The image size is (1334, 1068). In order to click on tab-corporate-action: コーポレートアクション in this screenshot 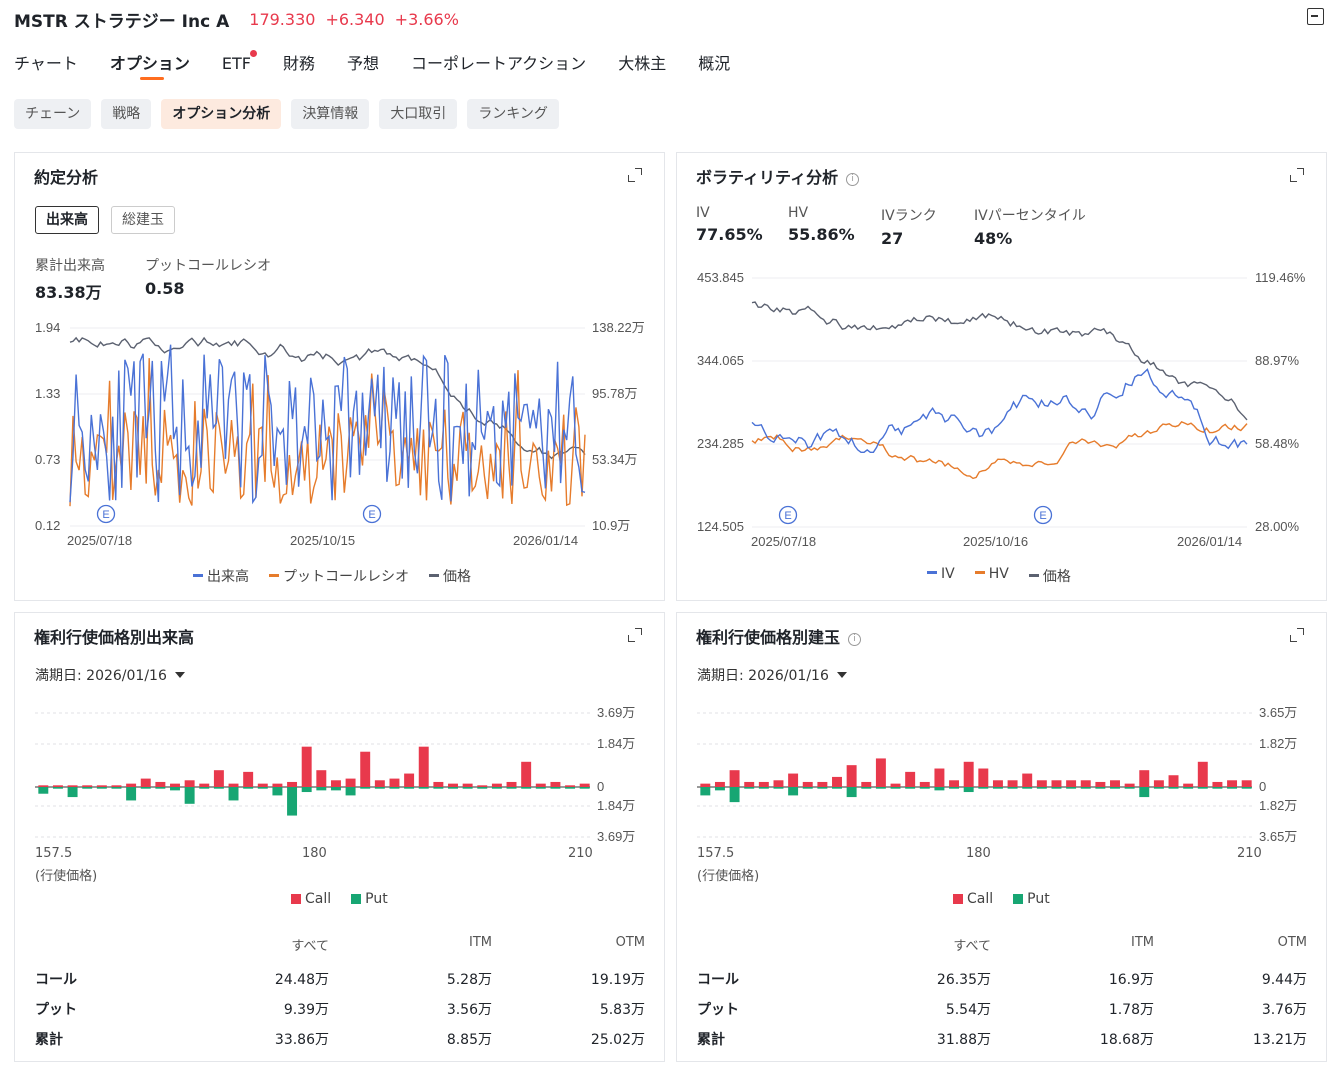, I will do `click(498, 66)`.